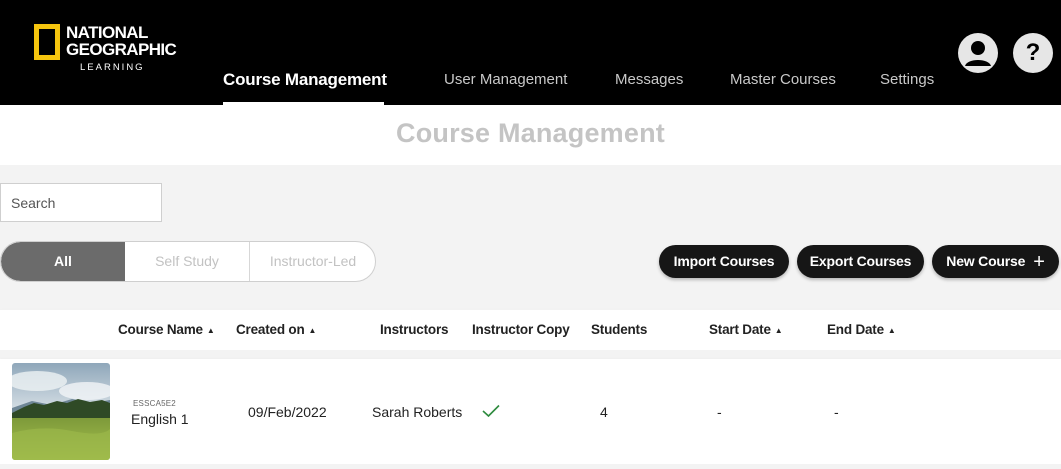  I want to click on bottom-strip, so click(530, 466).